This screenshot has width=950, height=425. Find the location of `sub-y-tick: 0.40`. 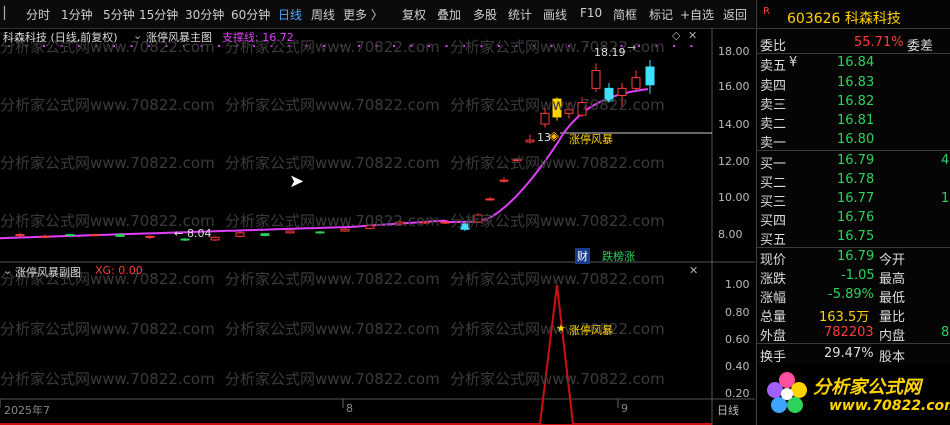

sub-y-tick: 0.40 is located at coordinates (737, 366).